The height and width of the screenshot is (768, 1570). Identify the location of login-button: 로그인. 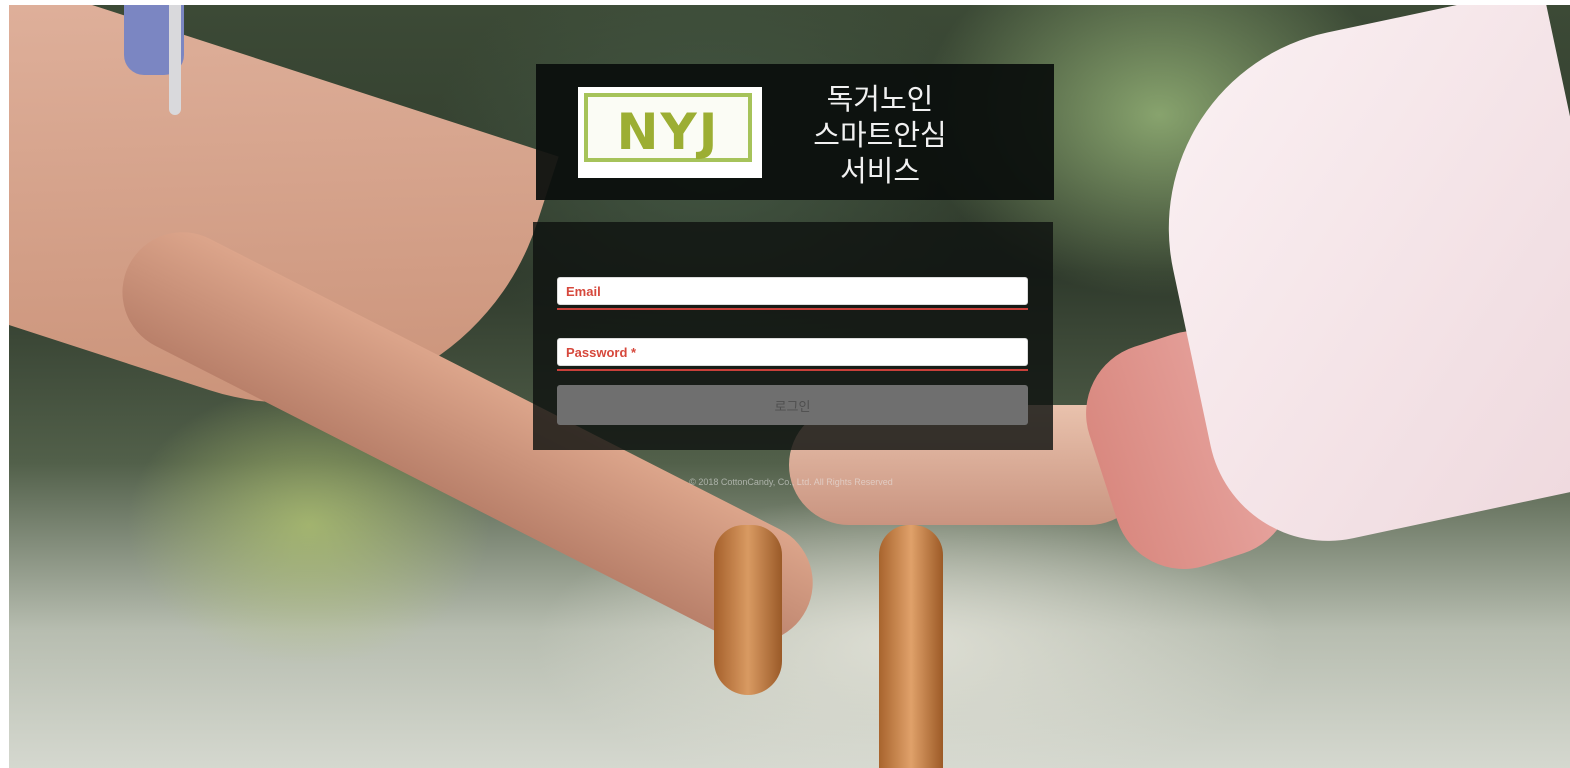
(792, 405).